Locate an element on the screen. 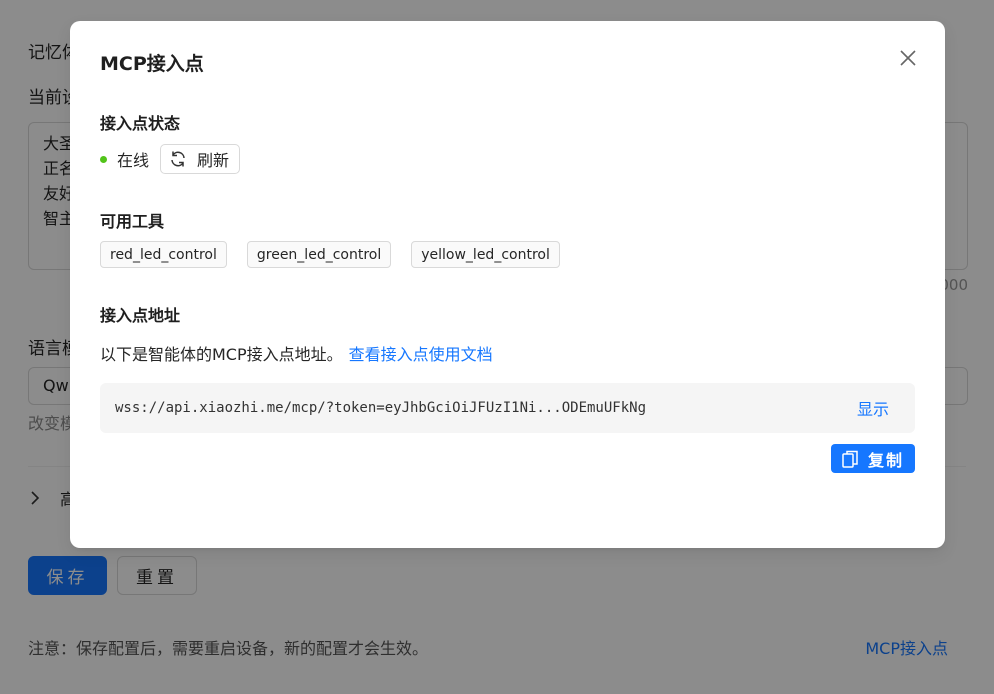 This screenshot has width=994, height=694. address-description: 以下是智能体的MCP接入点地址。 查看接入点使用文档 is located at coordinates (296, 353).